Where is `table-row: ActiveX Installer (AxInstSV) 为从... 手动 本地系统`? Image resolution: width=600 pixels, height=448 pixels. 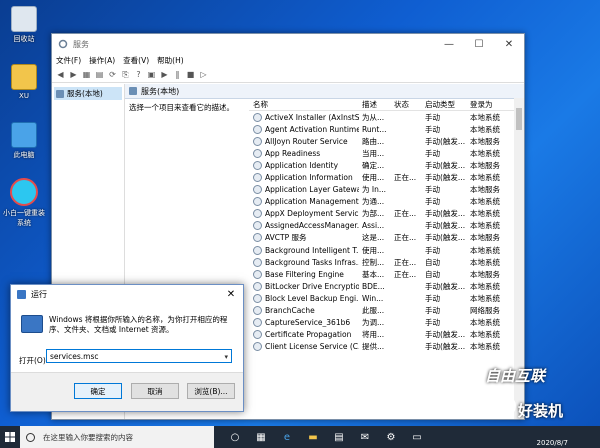
table-row: ActiveX Installer (AxInstSV) 为从... 手动 本地系统 is located at coordinates (381, 117).